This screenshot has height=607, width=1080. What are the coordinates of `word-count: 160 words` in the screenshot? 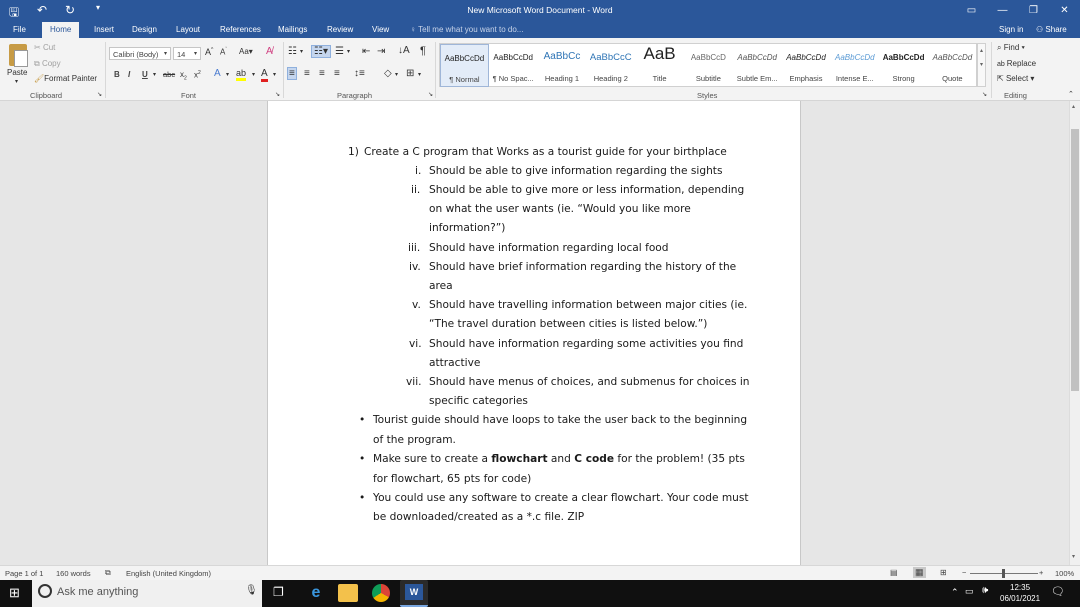 It's located at (73, 573).